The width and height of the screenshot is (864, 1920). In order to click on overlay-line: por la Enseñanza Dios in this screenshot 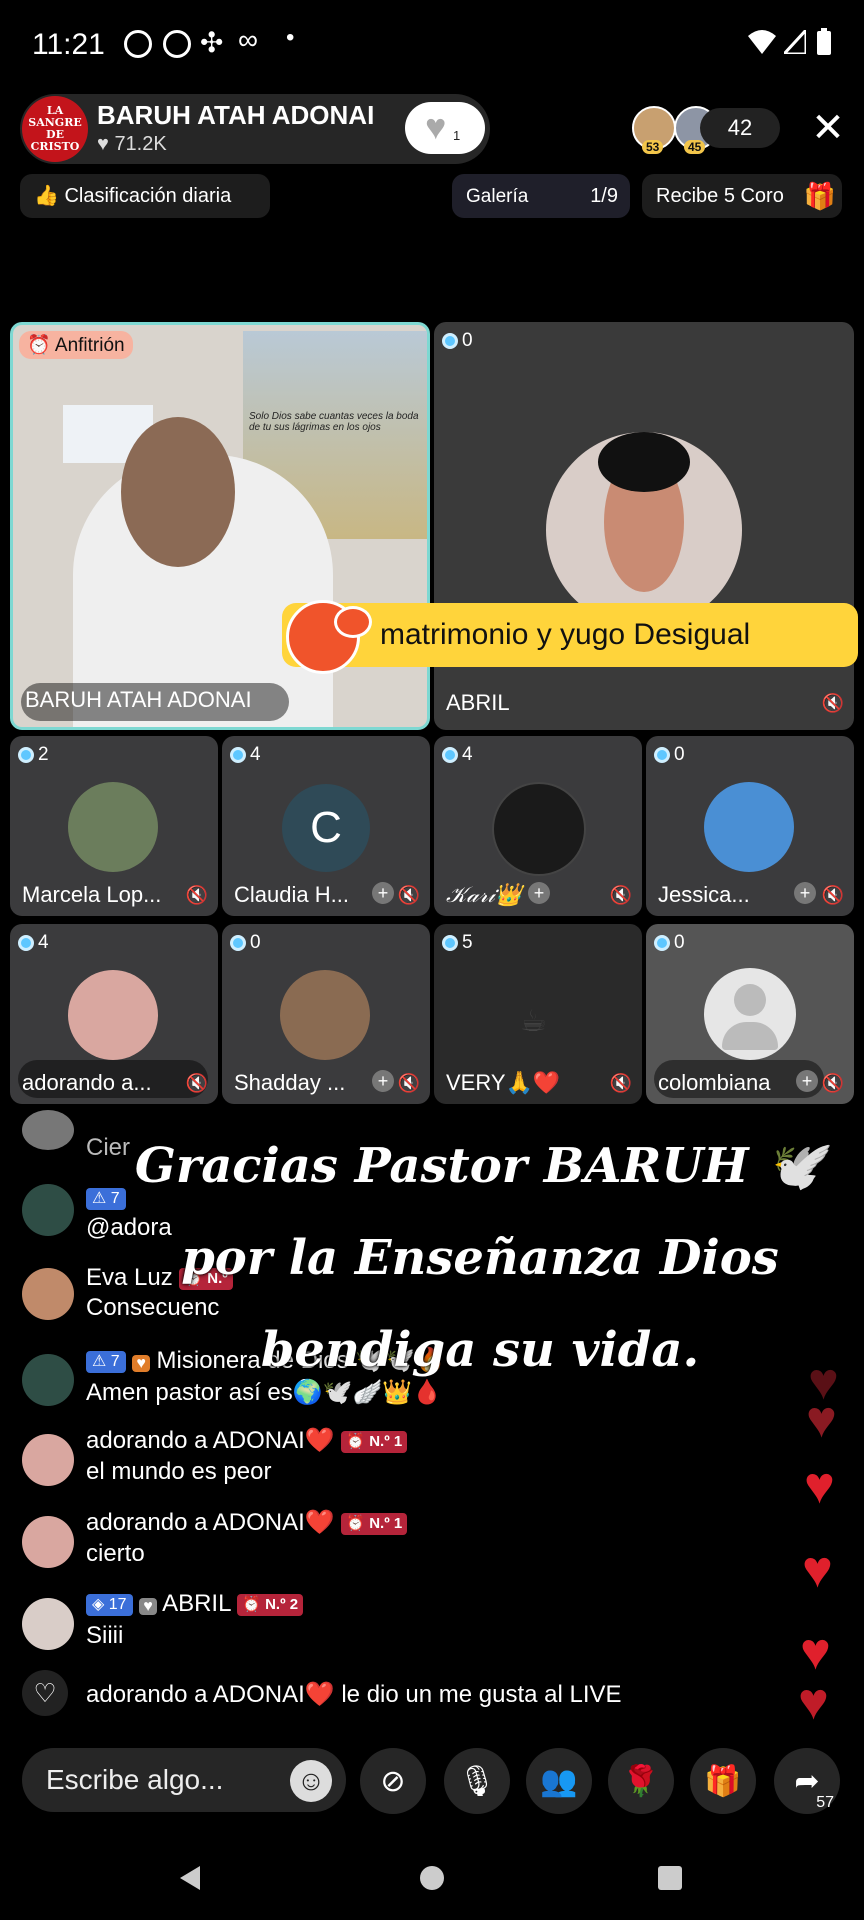, I will do `click(480, 1258)`.